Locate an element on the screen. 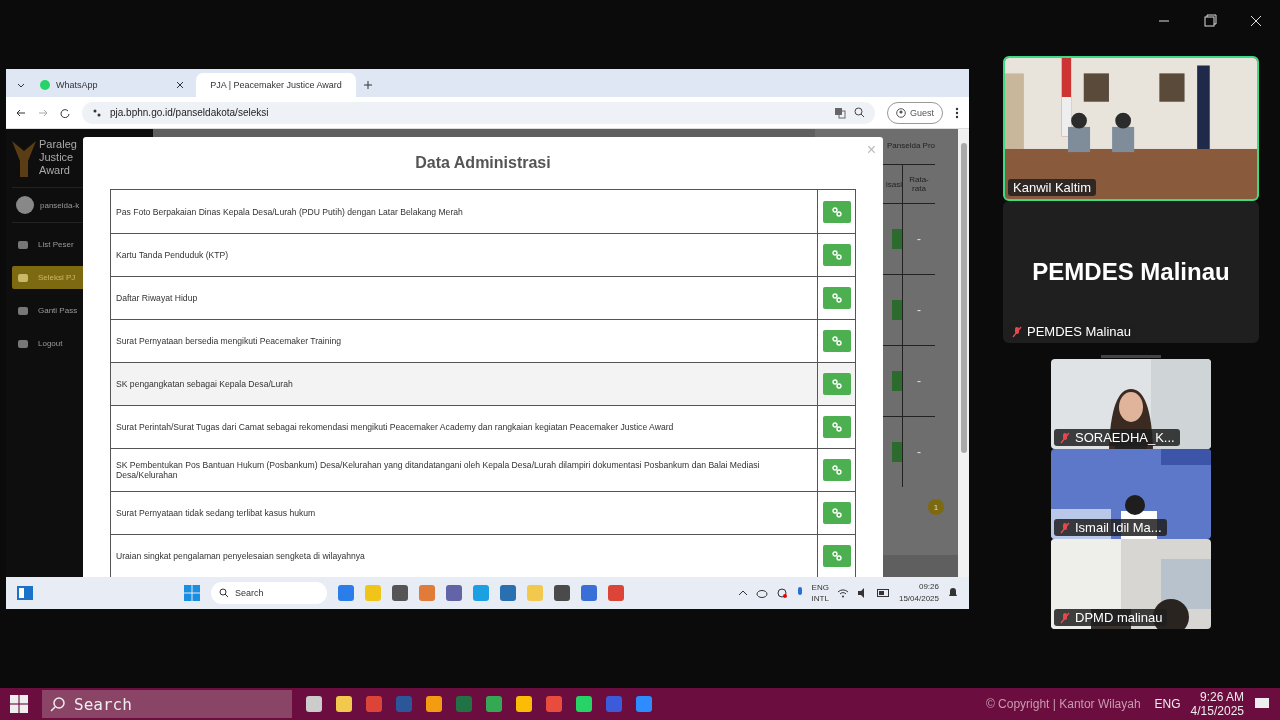 This screenshot has height=720, width=1280. column-header: Rata-rata is located at coordinates (918, 184).